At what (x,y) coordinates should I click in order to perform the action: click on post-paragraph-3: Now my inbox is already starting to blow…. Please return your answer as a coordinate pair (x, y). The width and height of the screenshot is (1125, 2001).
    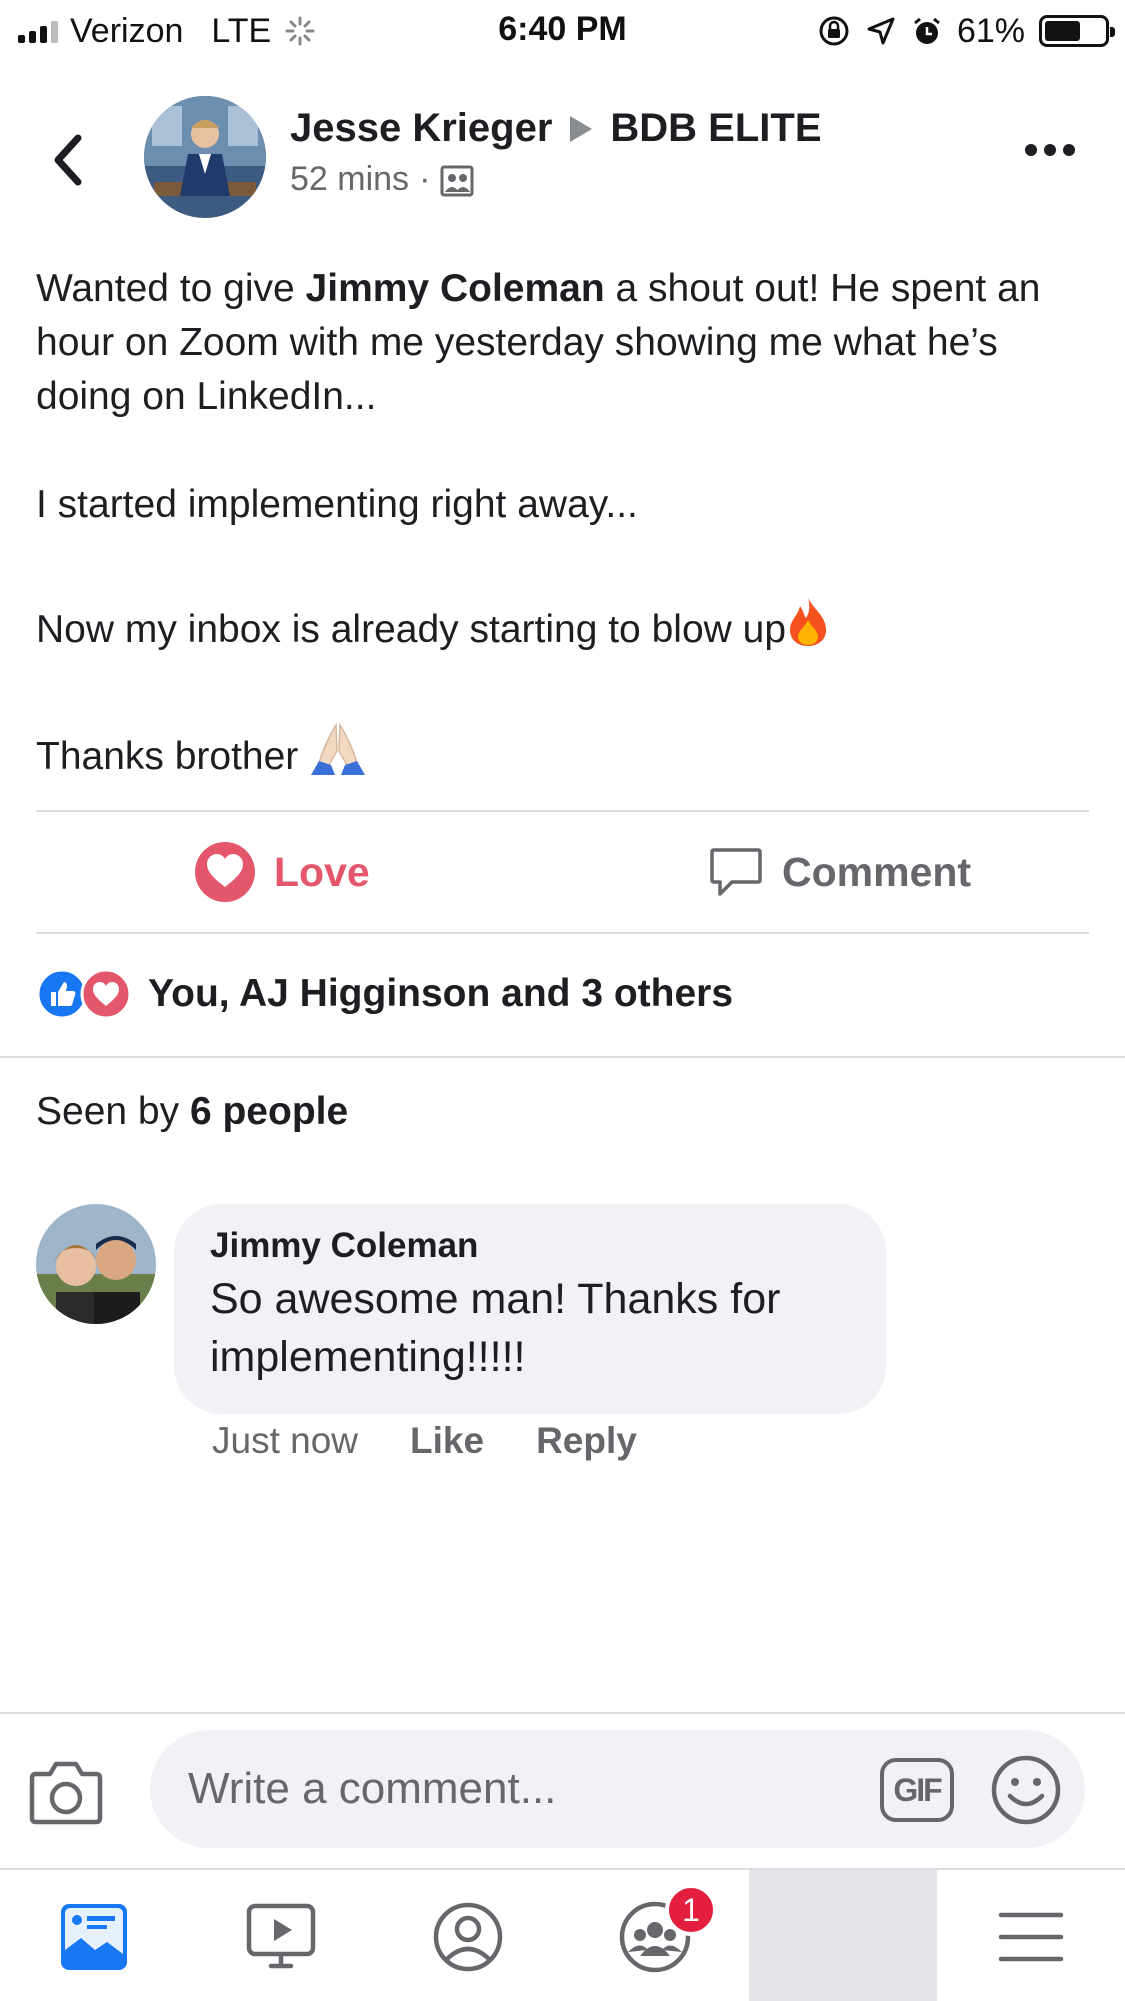
    Looking at the image, I should click on (566, 626).